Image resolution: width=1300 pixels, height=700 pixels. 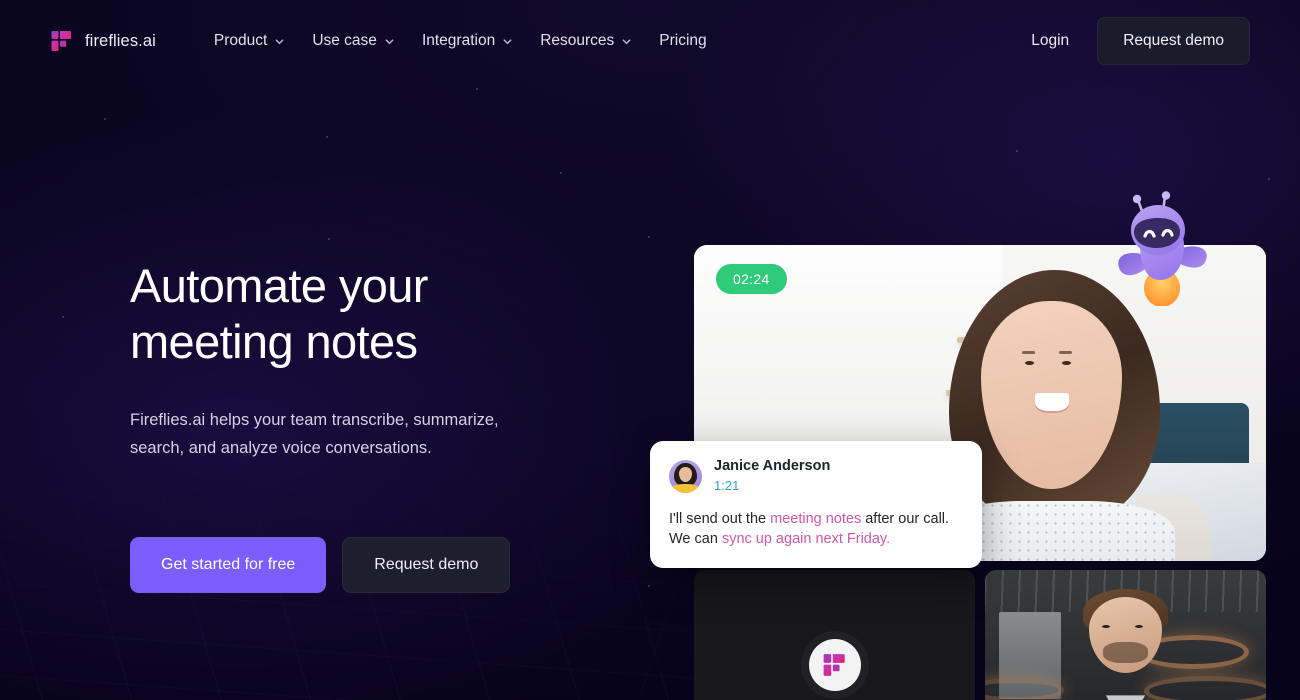 I want to click on nav-item-resources: Resources, so click(x=586, y=41).